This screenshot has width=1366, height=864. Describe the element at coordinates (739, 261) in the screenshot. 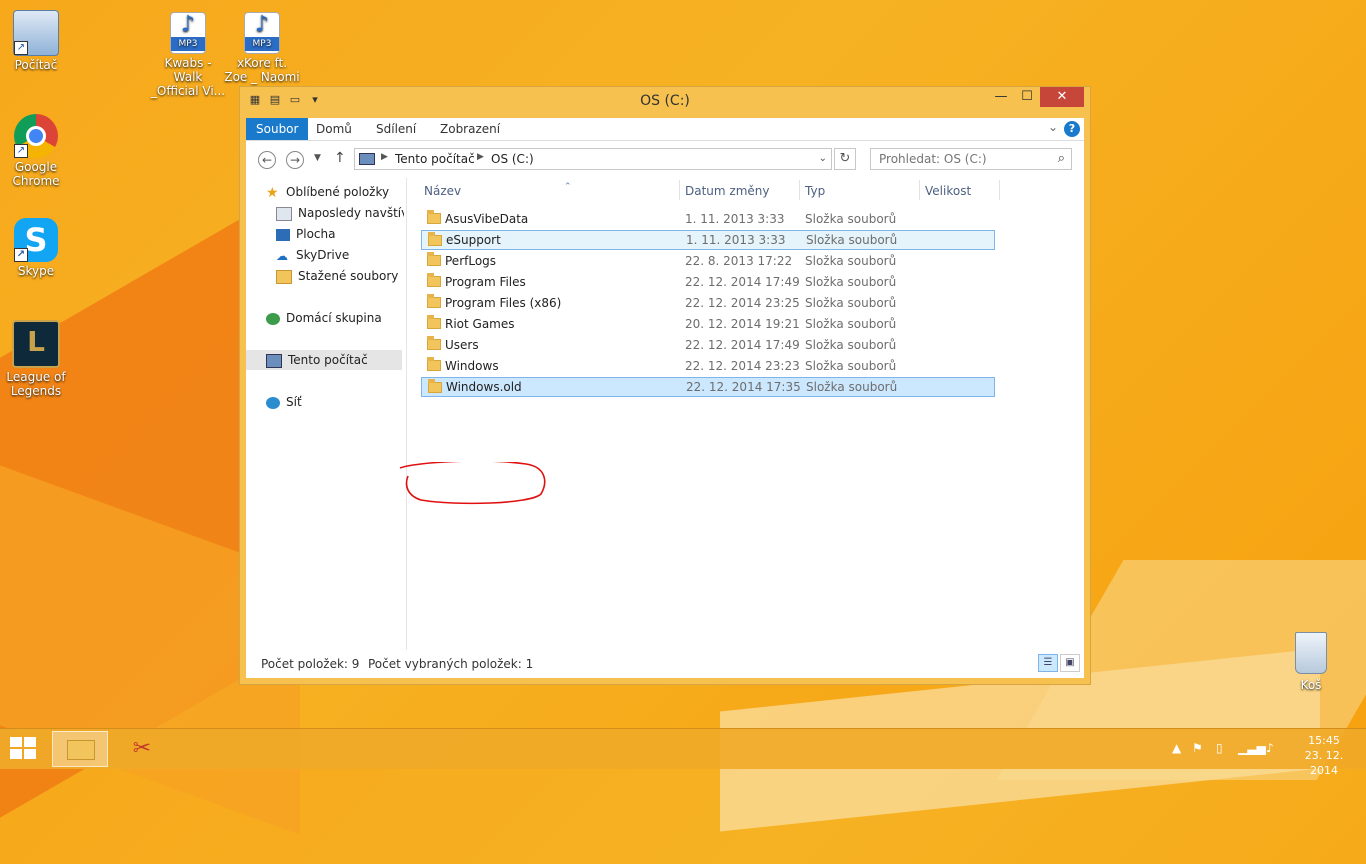

I see `file-date: 22. 8. 2013 17:22` at that location.